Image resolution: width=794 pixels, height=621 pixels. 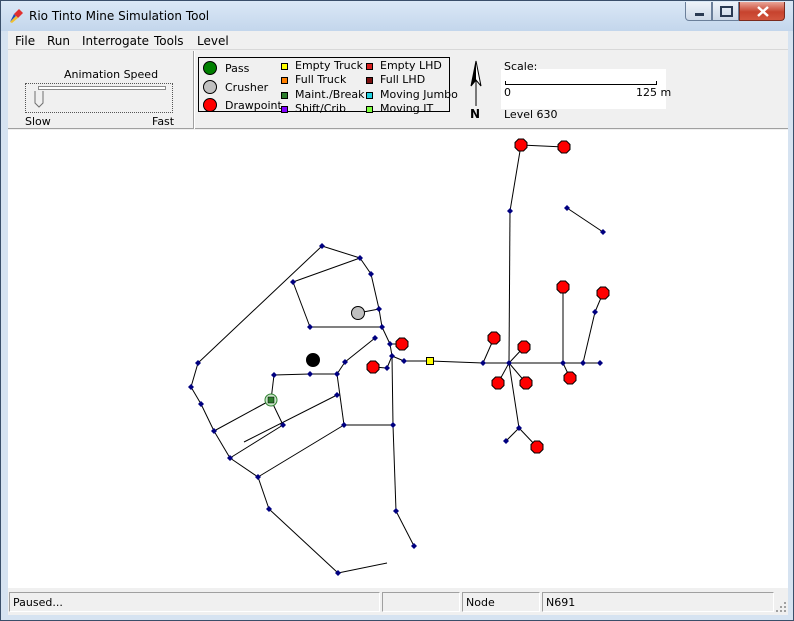 What do you see at coordinates (163, 121) in the screenshot?
I see `fast-label: Fast` at bounding box center [163, 121].